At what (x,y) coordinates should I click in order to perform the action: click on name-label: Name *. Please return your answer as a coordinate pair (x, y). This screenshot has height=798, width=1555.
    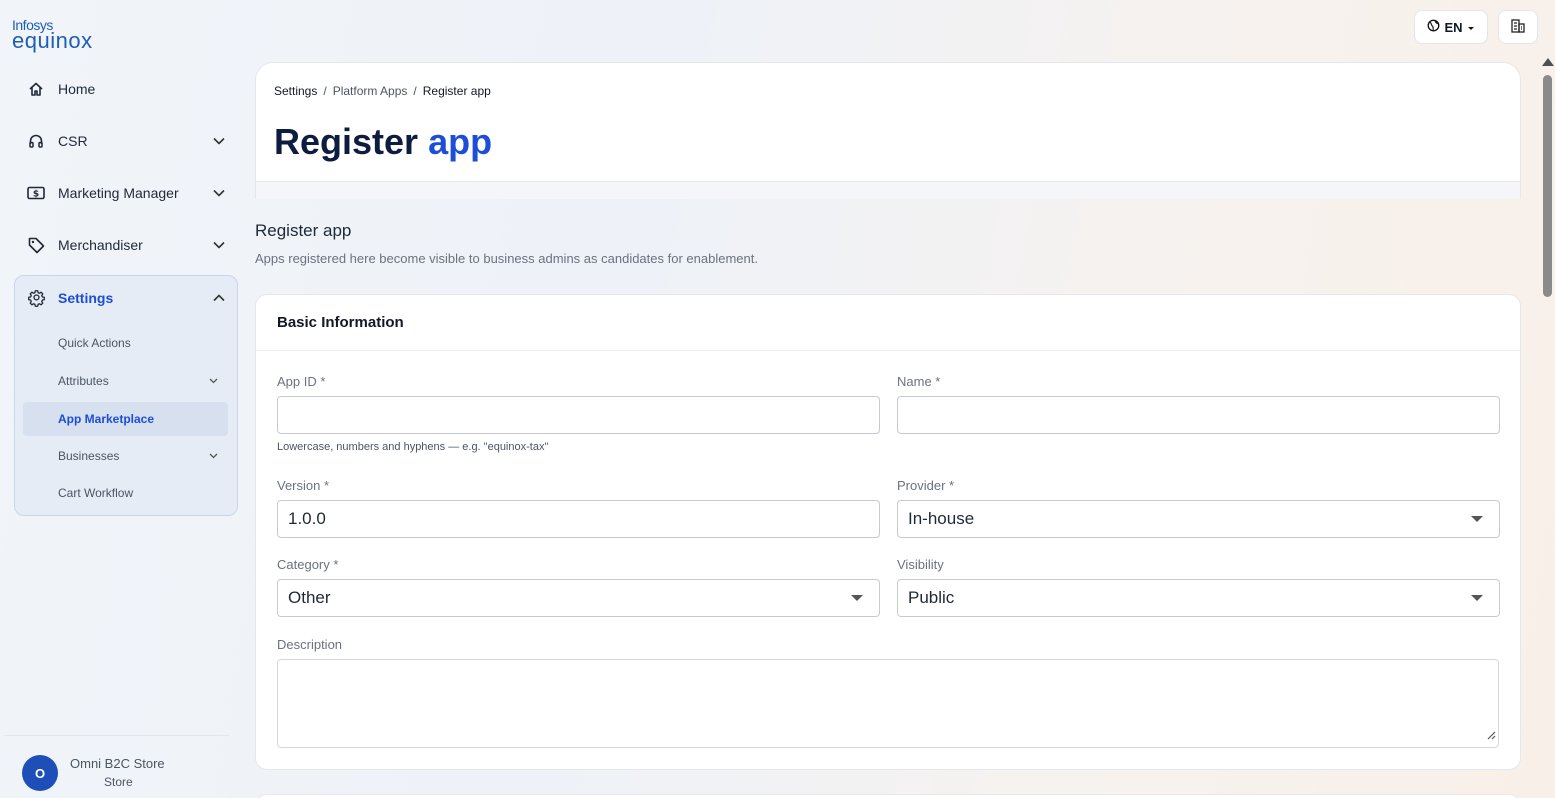
    Looking at the image, I should click on (919, 381).